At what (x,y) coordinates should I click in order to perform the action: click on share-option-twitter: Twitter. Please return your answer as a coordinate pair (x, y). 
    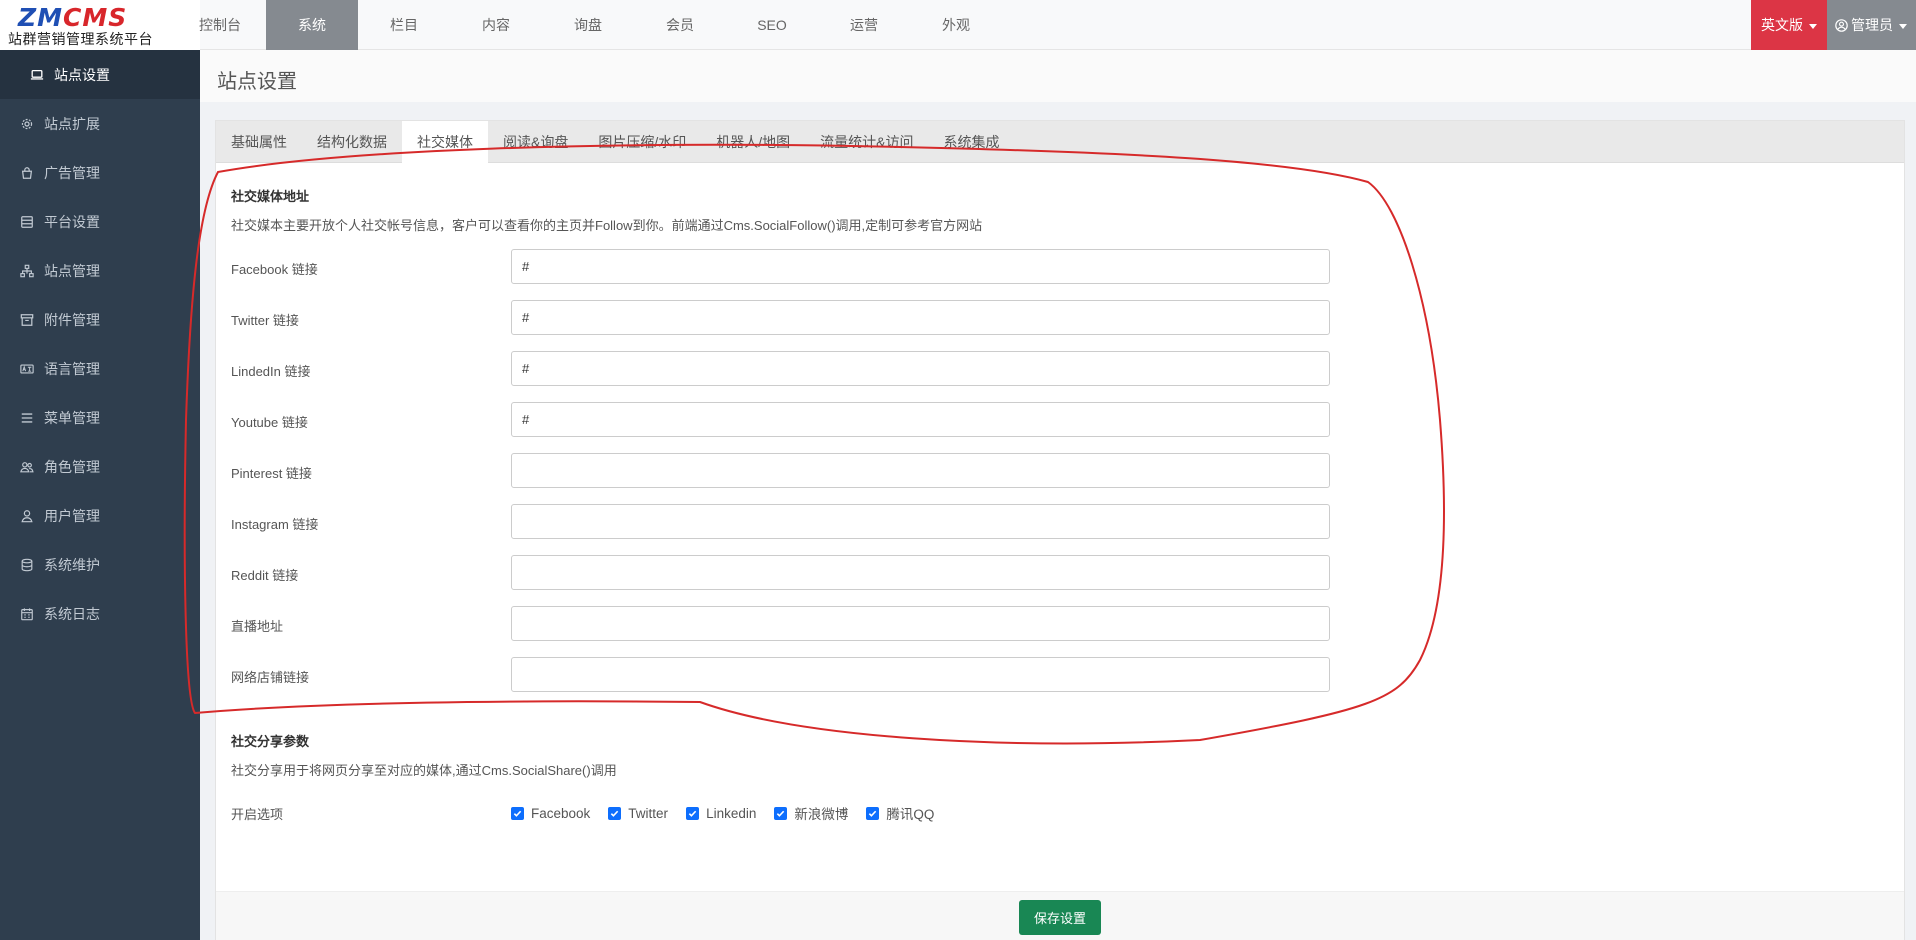
    Looking at the image, I should click on (638, 813).